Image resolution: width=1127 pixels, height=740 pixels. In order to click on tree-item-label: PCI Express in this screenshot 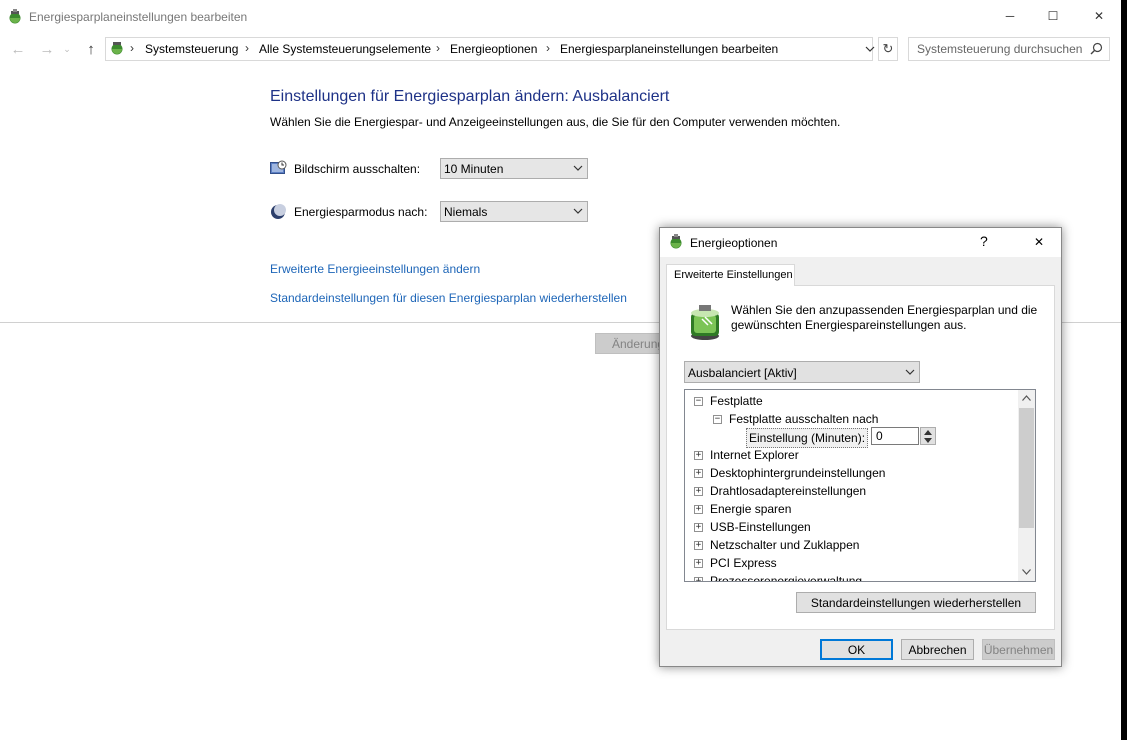, I will do `click(743, 563)`.